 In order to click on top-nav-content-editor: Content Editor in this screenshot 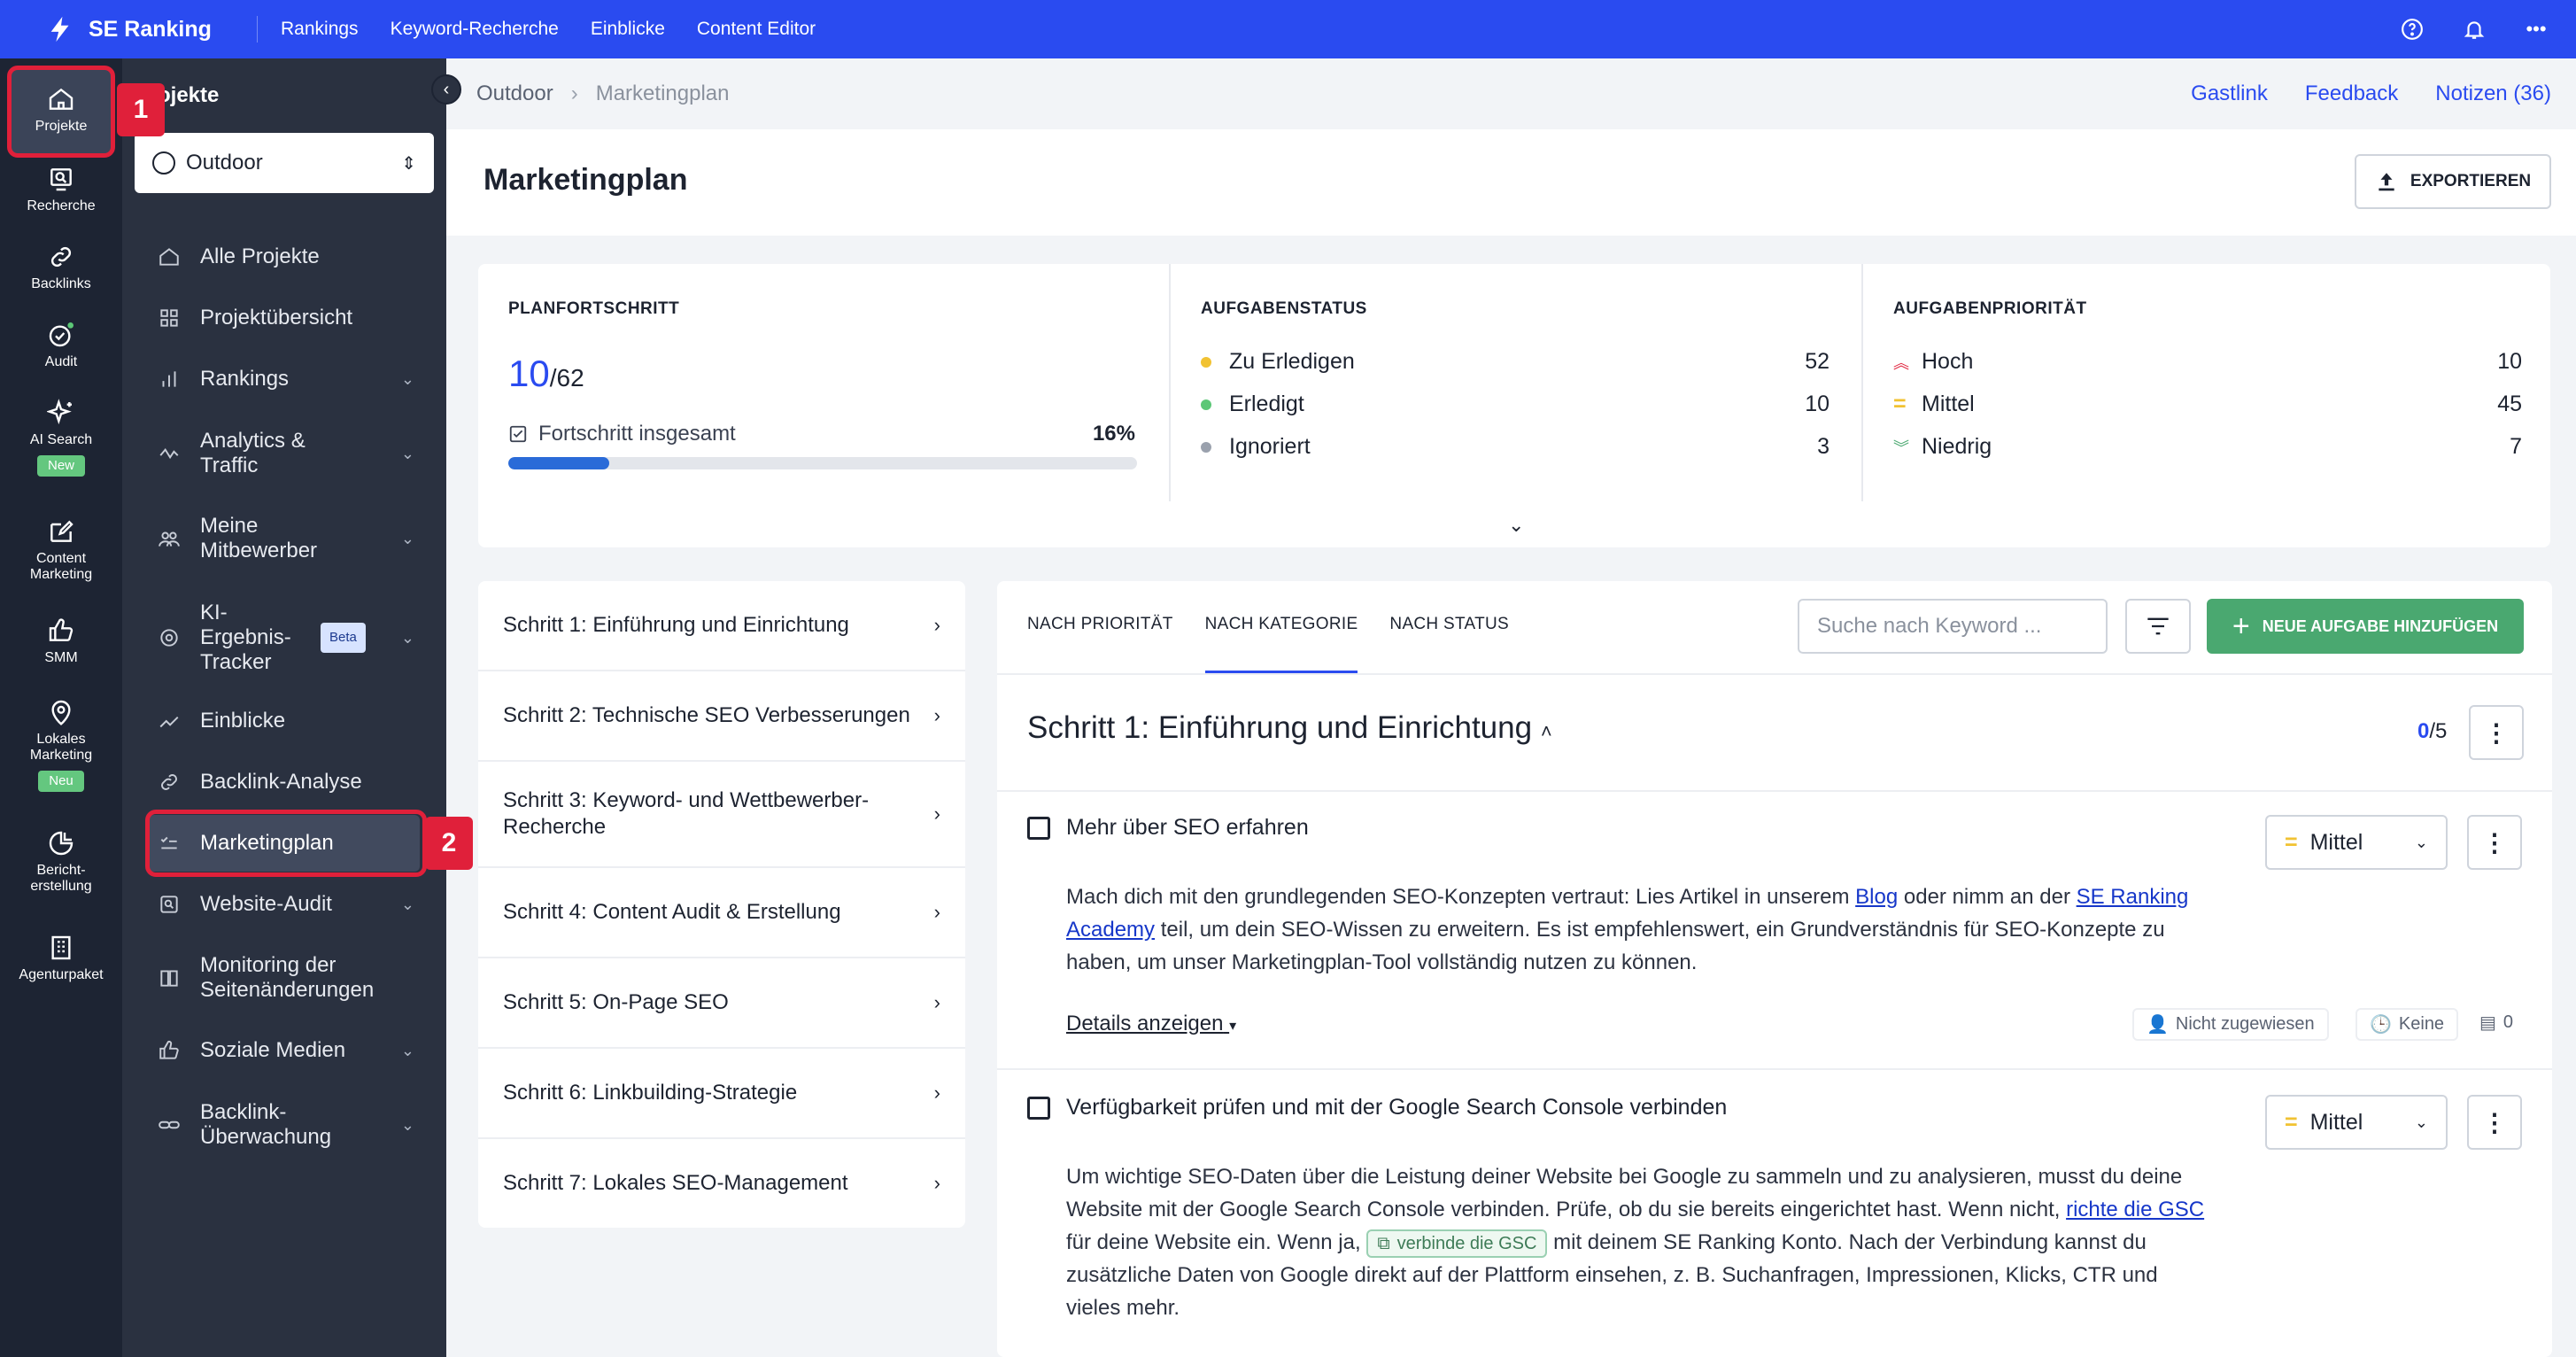, I will do `click(756, 30)`.